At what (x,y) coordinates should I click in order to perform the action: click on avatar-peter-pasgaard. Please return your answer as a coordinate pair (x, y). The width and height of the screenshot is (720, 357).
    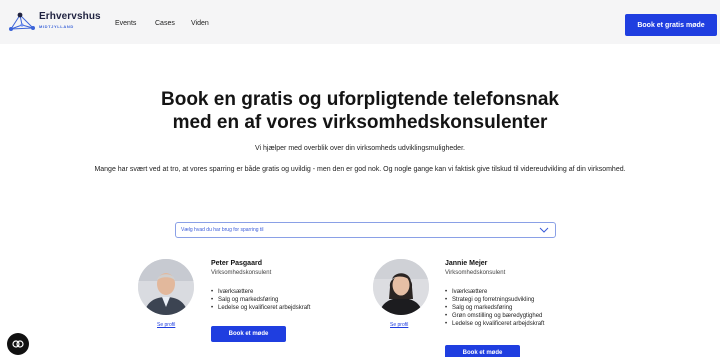
    Looking at the image, I should click on (166, 287).